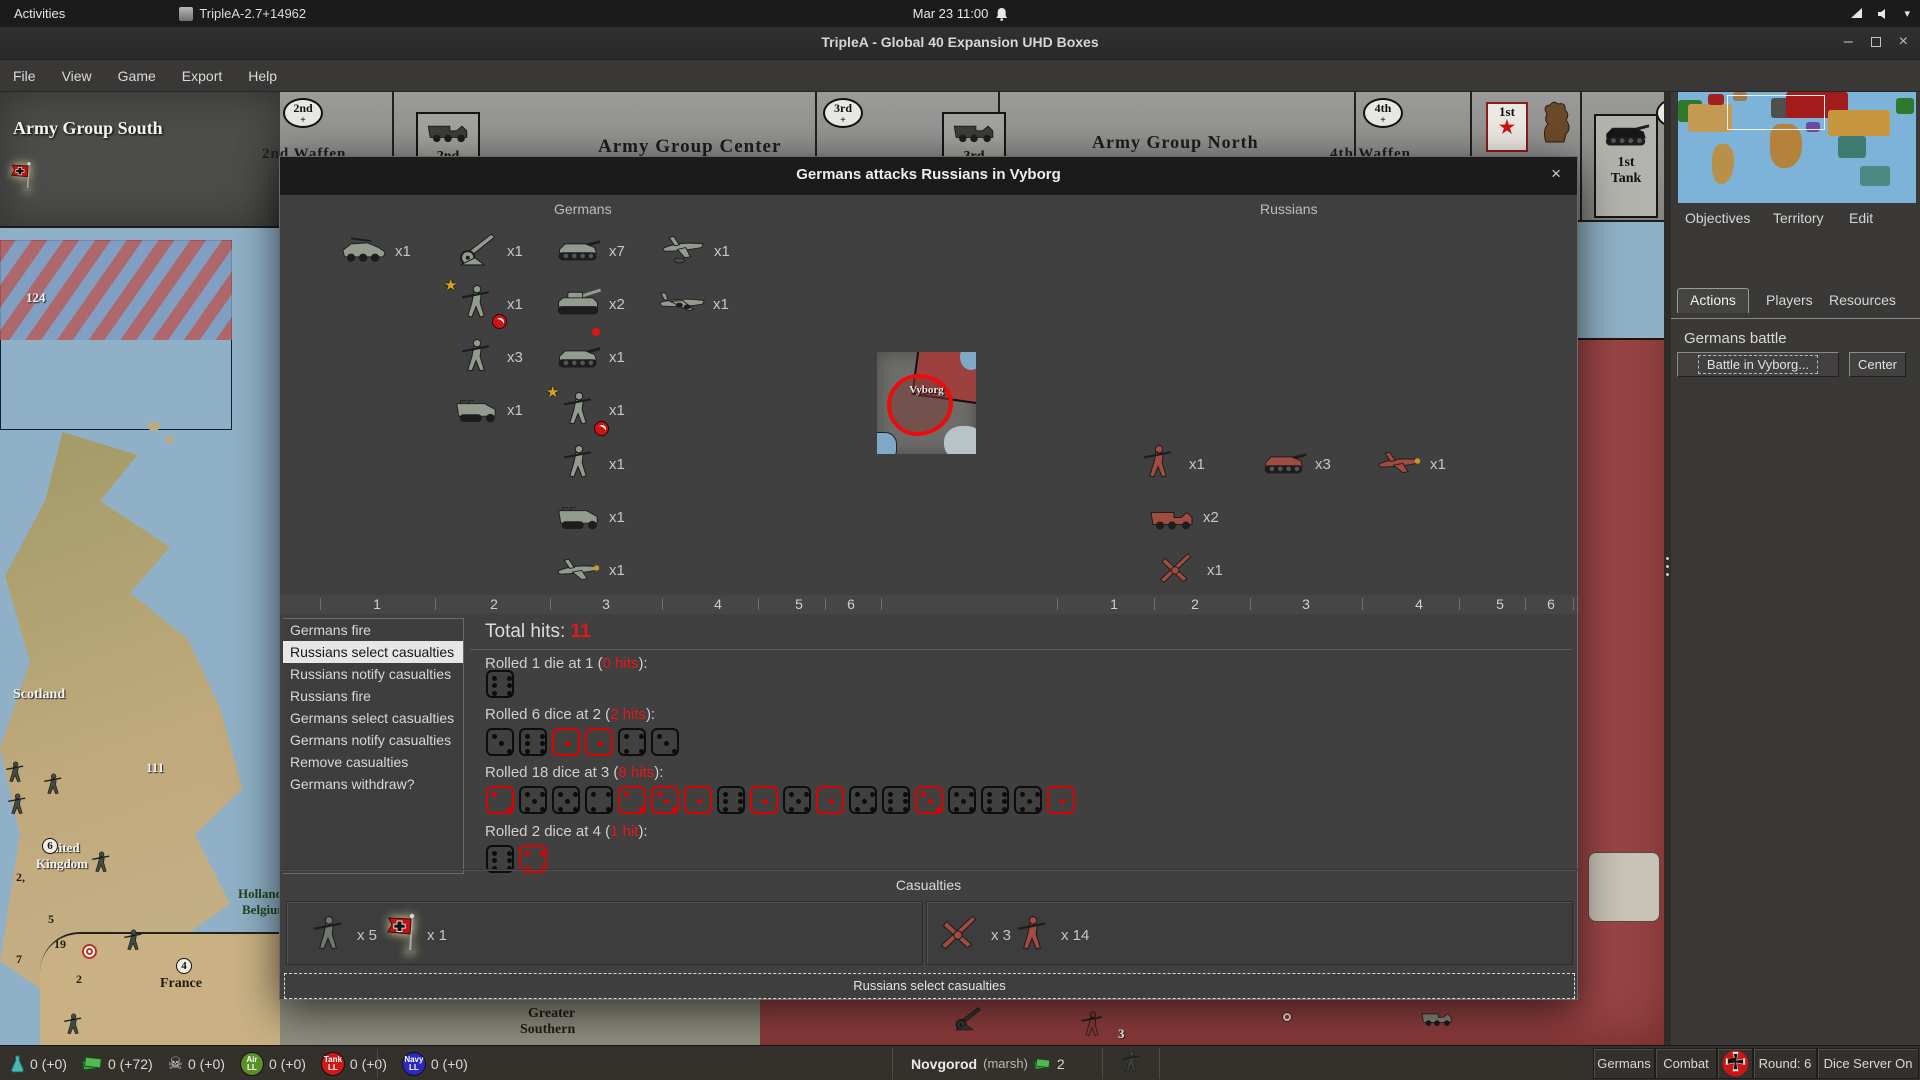 The image size is (1920, 1080). Describe the element at coordinates (1861, 218) in the screenshot. I see `tab-edit: Edit` at that location.